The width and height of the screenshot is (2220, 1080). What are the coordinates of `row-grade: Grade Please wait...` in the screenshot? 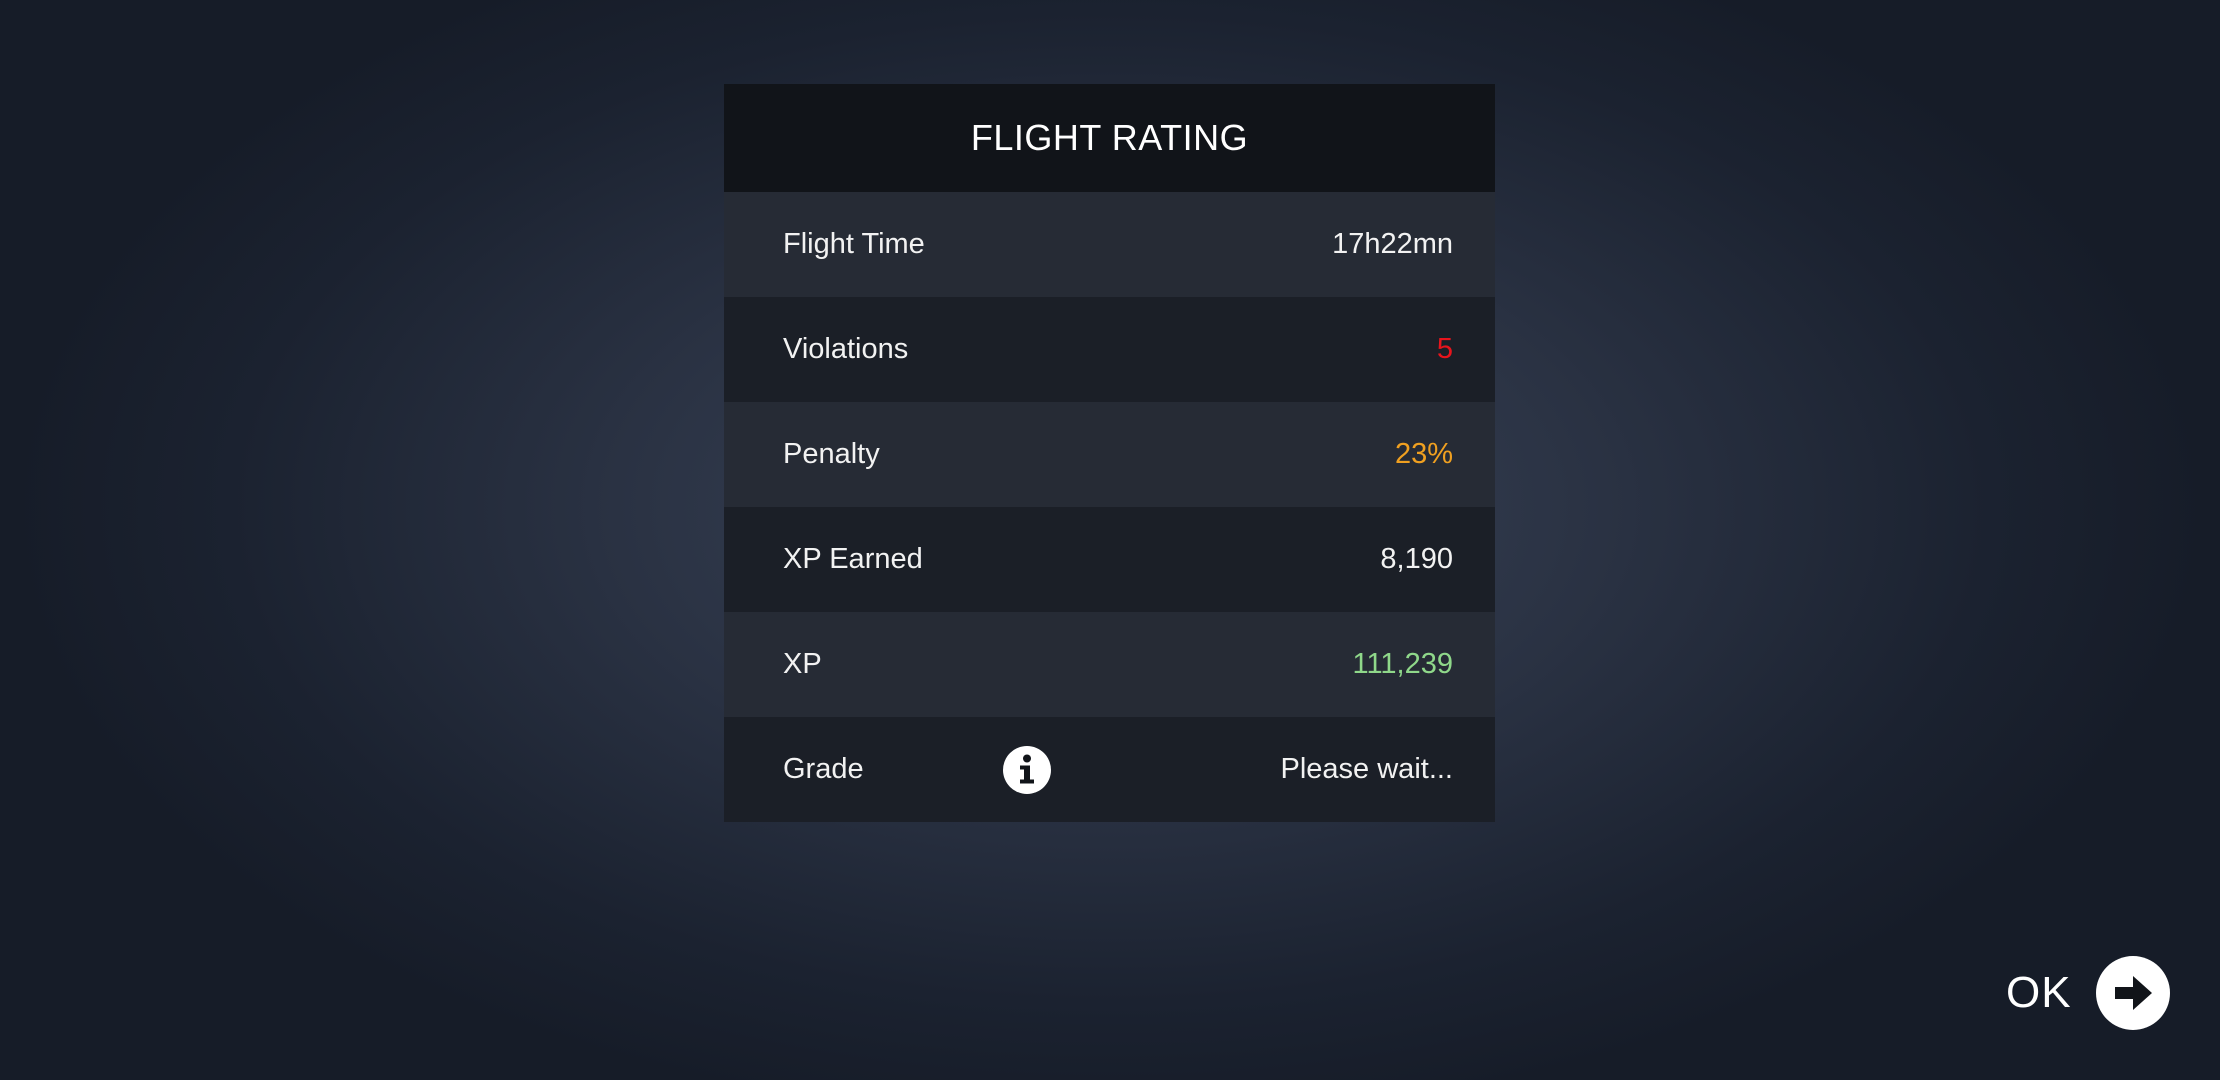 It's located at (1109, 769).